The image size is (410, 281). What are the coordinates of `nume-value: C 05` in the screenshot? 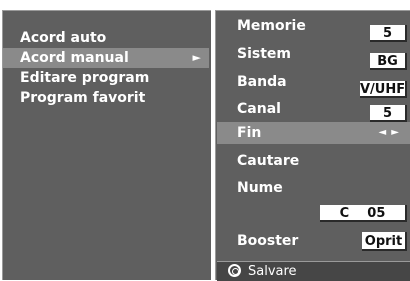 It's located at (363, 213).